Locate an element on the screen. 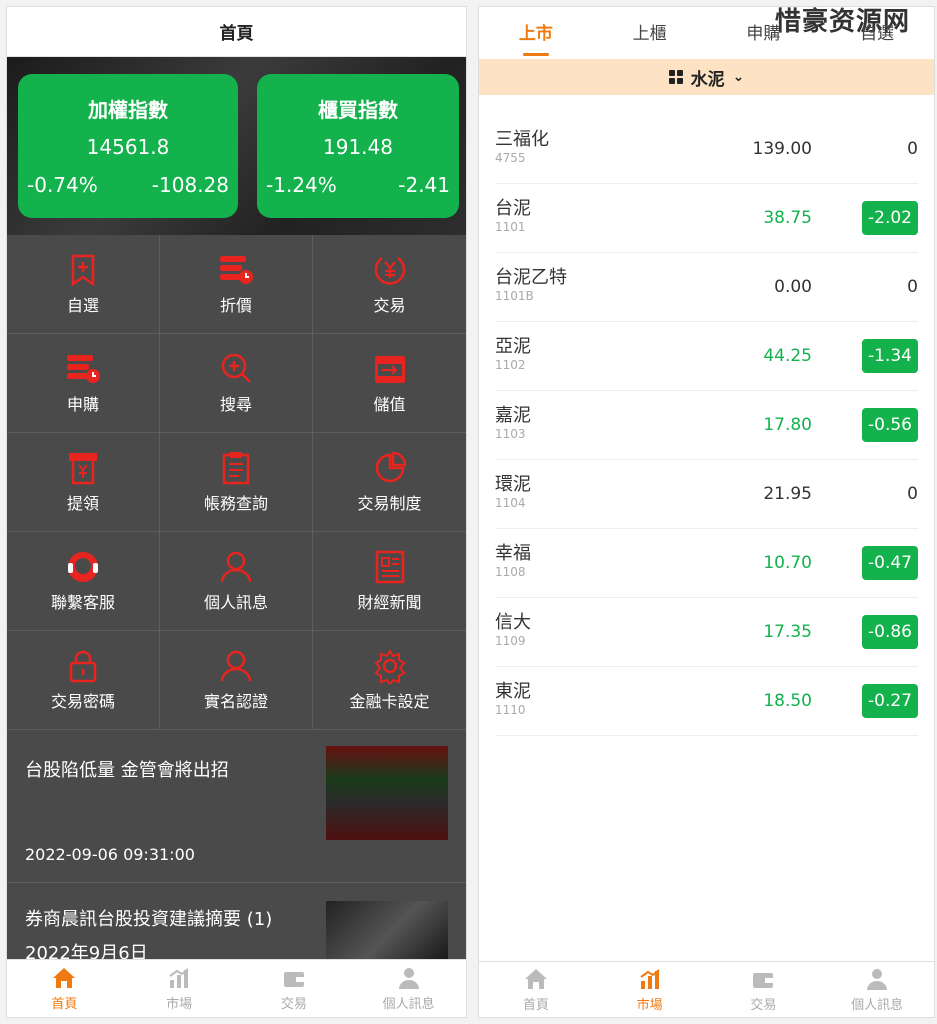  headset-icon is located at coordinates (83, 567).